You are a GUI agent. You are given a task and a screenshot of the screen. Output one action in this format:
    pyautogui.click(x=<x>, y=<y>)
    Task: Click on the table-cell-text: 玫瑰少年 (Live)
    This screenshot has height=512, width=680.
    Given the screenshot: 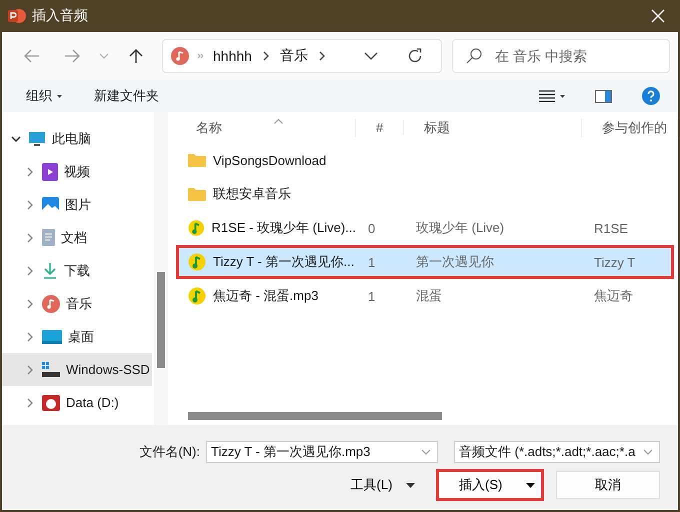 What is the action you would take?
    pyautogui.click(x=460, y=228)
    